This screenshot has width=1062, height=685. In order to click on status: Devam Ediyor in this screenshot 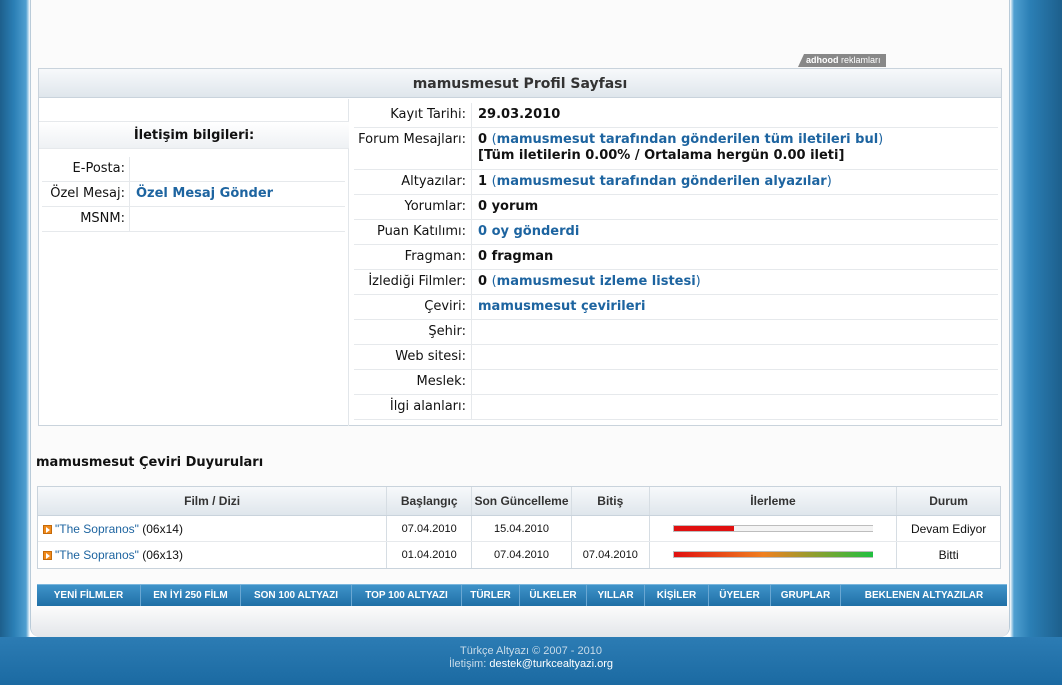, I will do `click(948, 529)`.